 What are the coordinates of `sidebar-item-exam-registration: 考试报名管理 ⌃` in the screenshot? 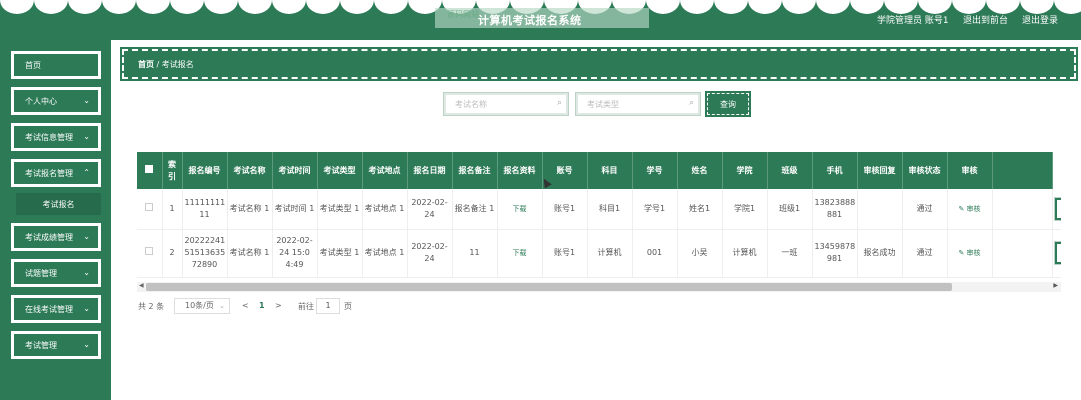 It's located at (56, 173).